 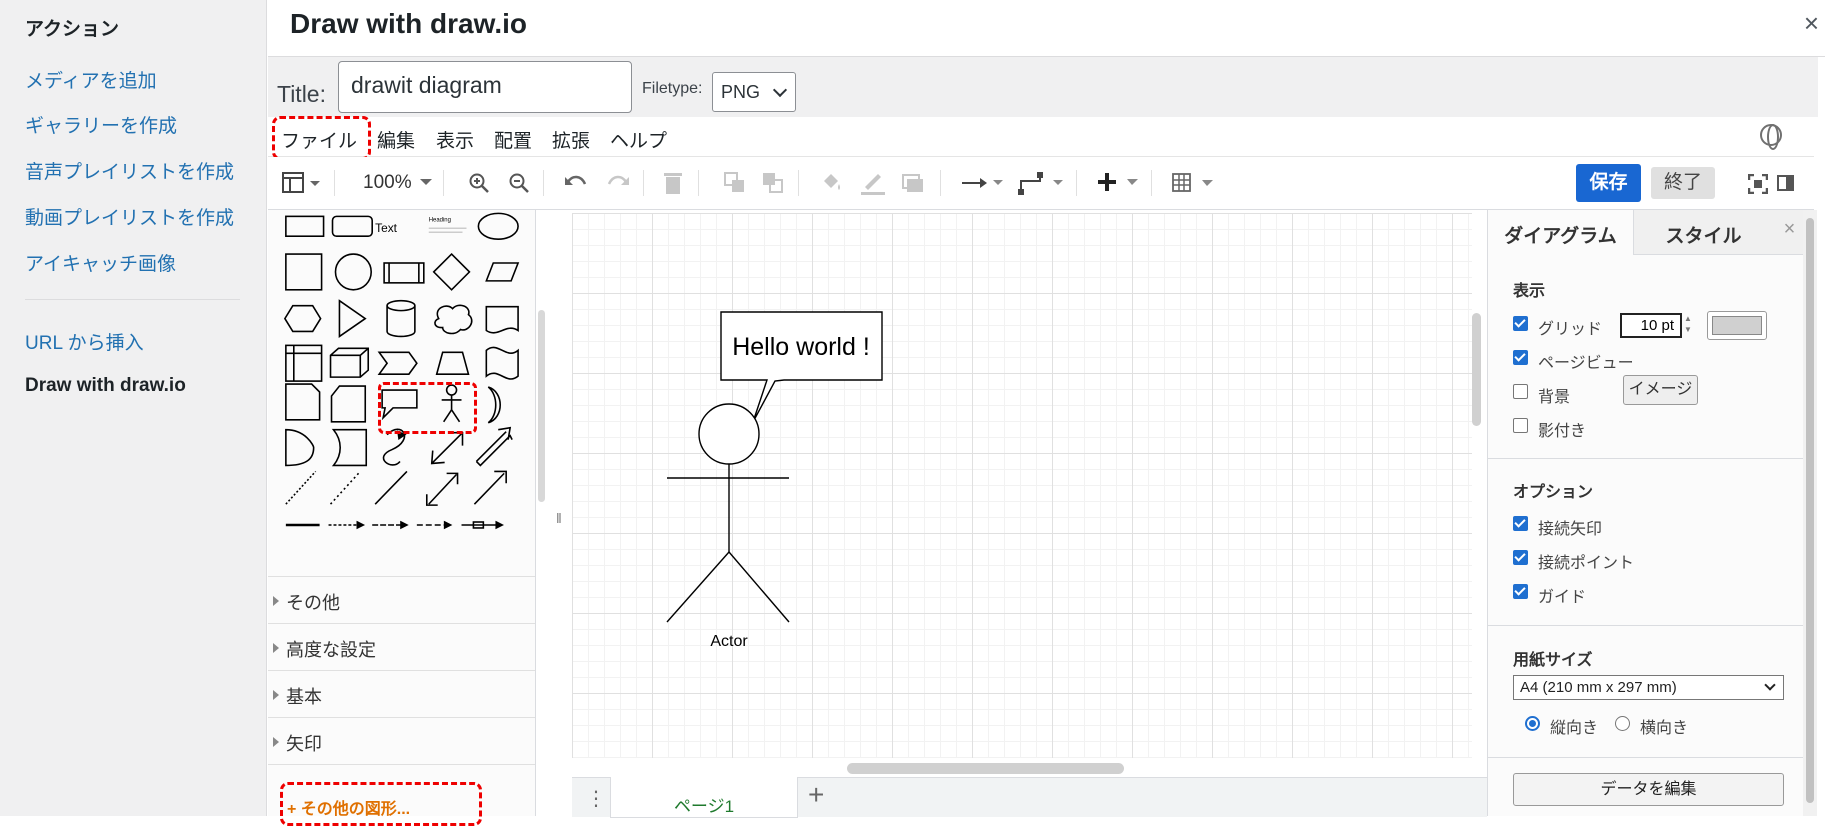 I want to click on category-basic: 基本, so click(x=401, y=693).